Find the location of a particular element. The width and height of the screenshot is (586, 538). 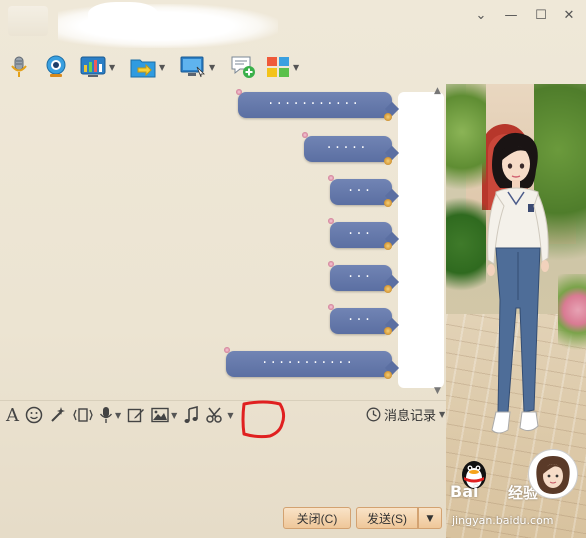

emoji-button is located at coordinates (34, 415).